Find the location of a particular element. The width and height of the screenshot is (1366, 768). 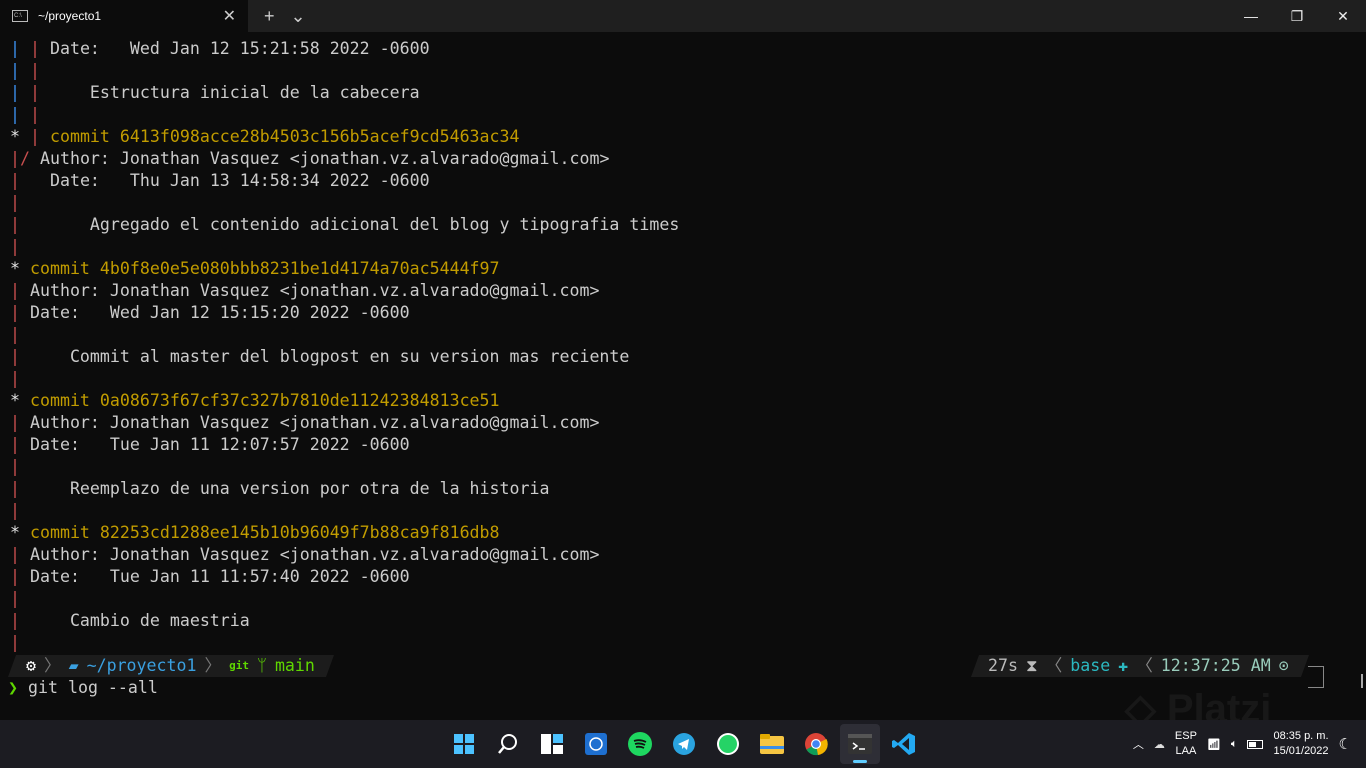

folder-icon: ▰ is located at coordinates (73, 665).